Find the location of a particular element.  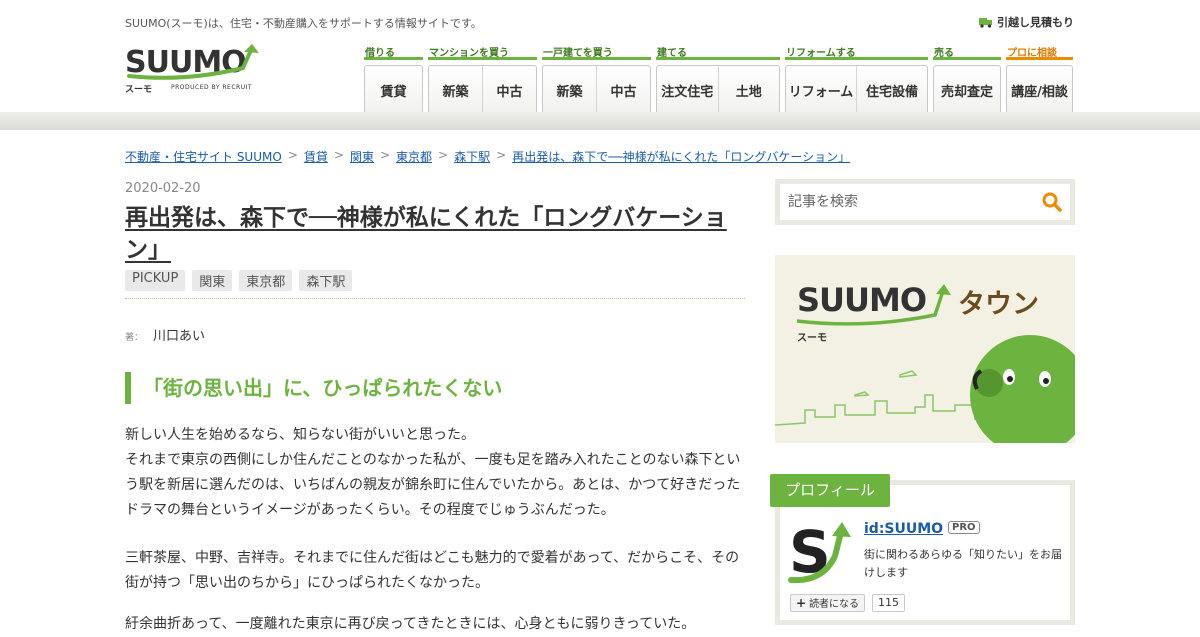

nav-item-seminar: 講座/相談 is located at coordinates (1039, 90).